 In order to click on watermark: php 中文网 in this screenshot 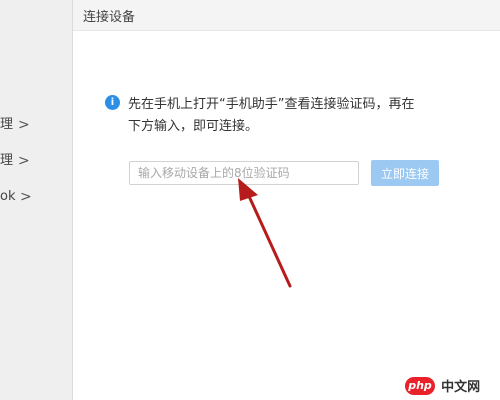, I will do `click(443, 385)`.